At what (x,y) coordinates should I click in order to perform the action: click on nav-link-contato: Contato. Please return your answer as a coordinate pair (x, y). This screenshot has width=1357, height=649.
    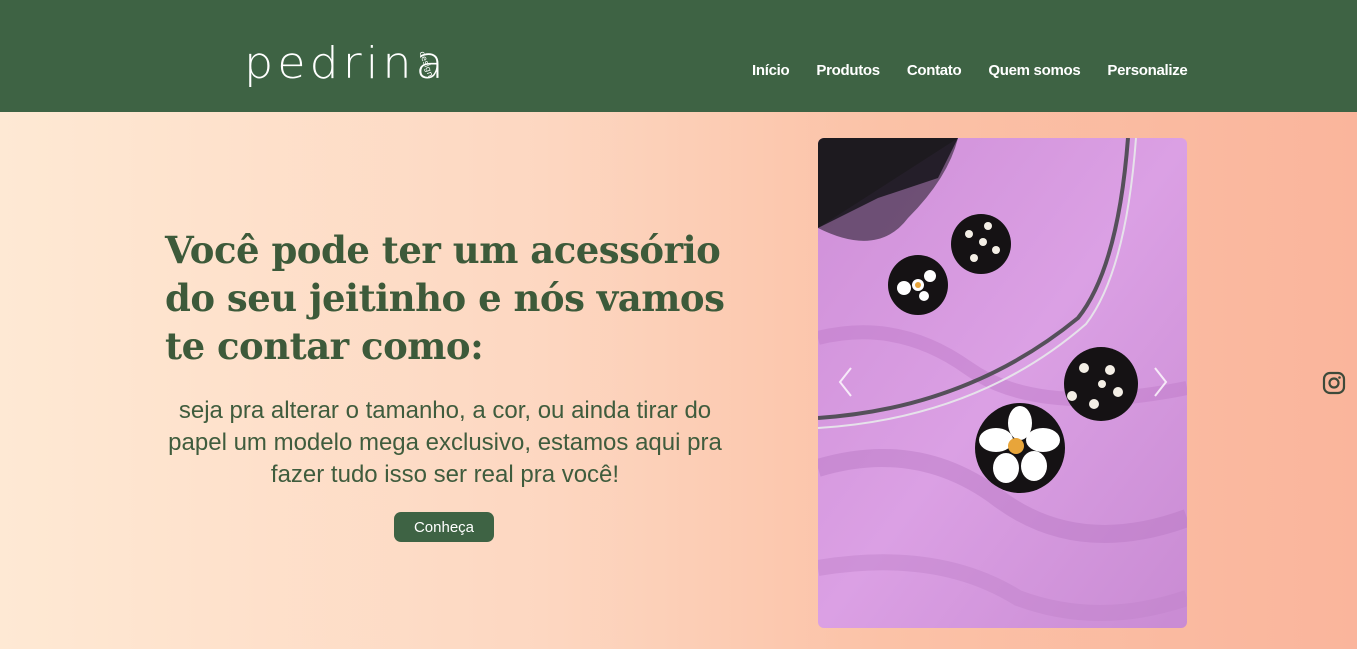
    Looking at the image, I should click on (934, 70).